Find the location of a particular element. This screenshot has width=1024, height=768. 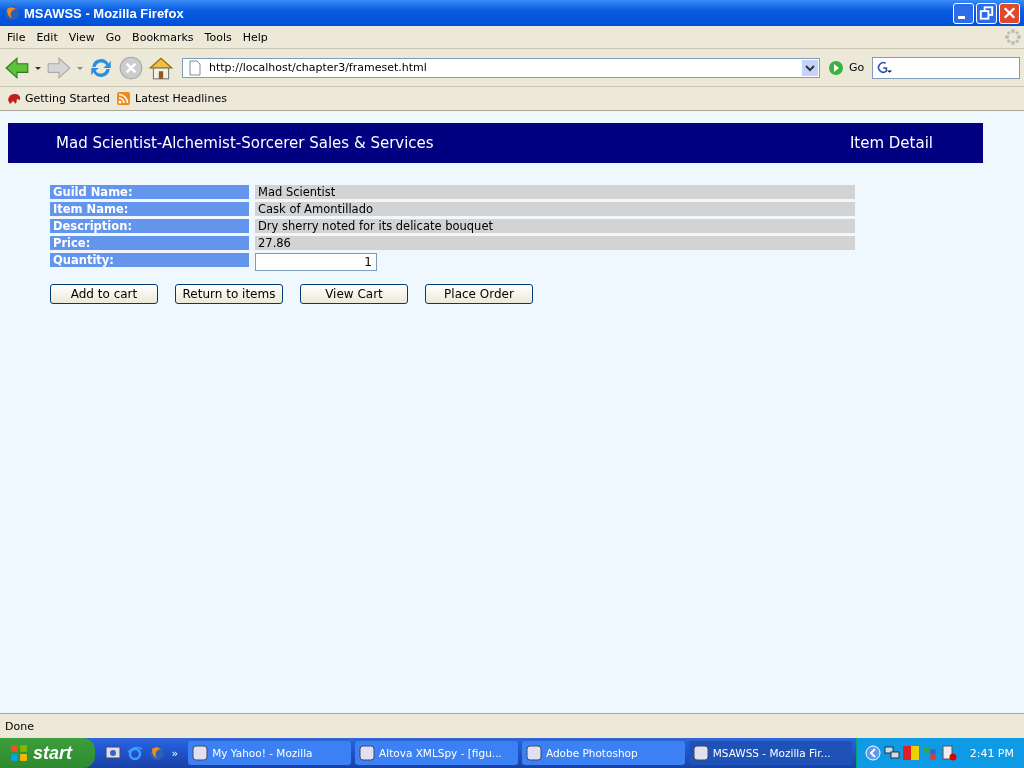

field-label: Quantity: is located at coordinates (149, 260).